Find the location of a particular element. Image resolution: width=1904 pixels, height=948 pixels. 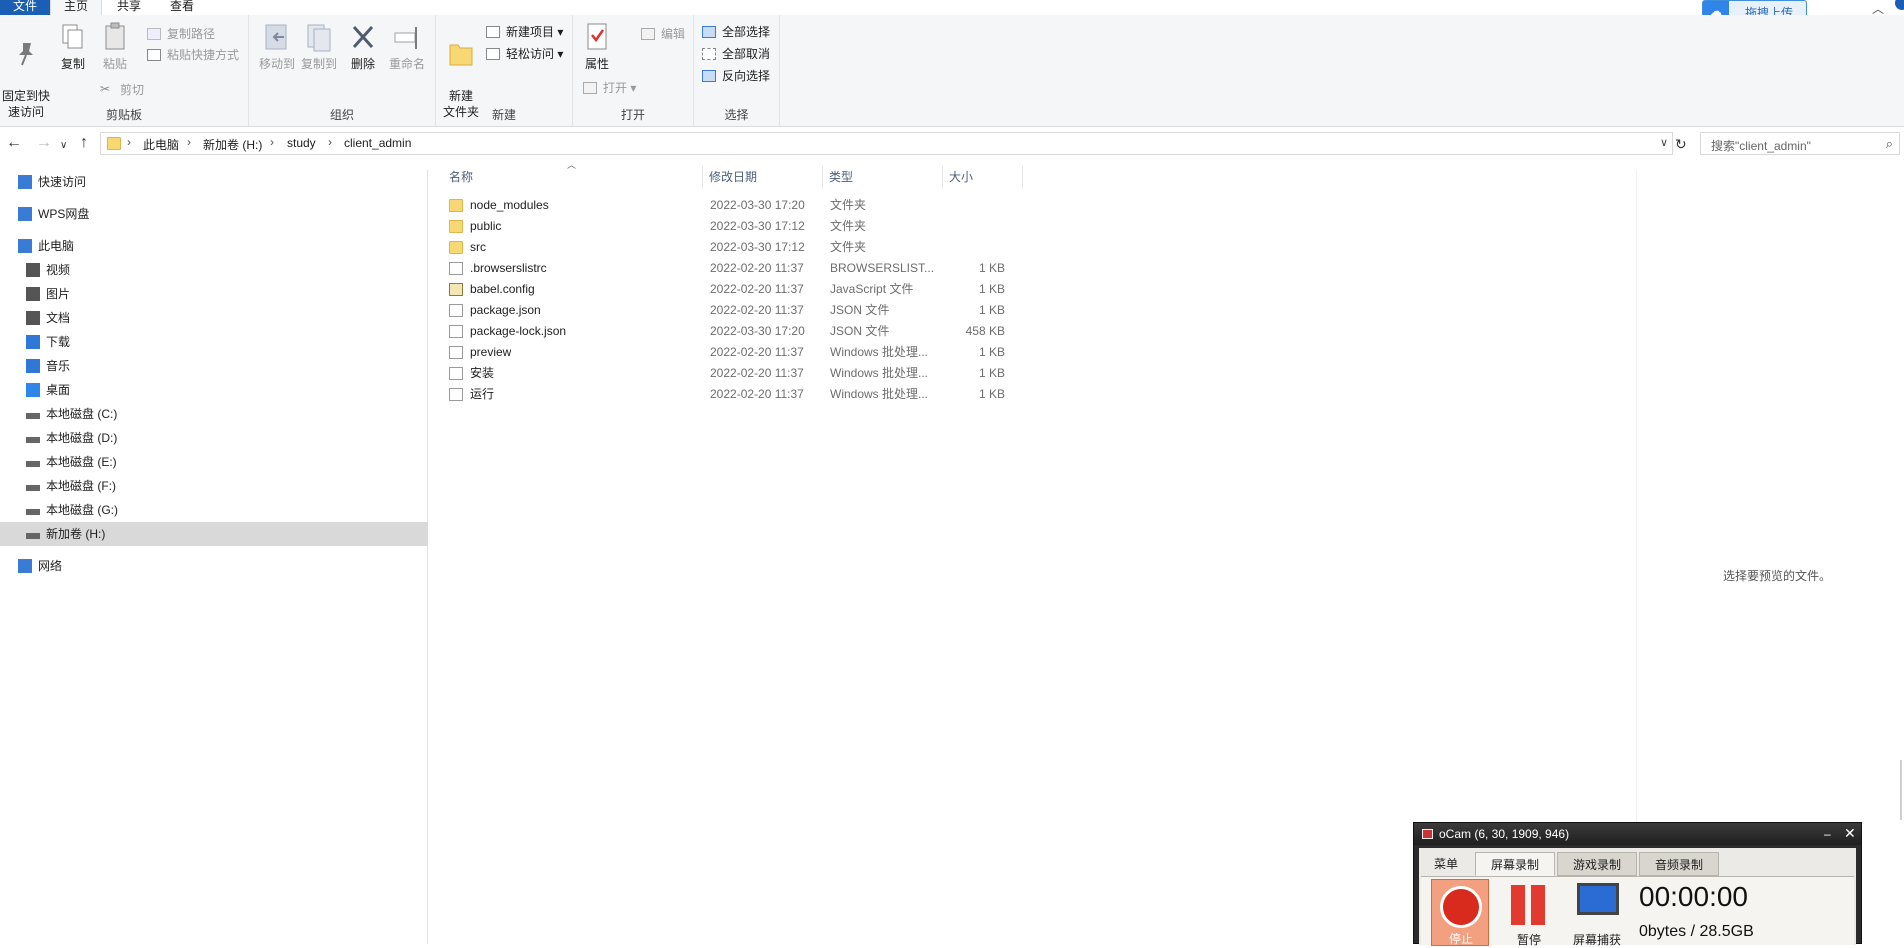

ocam-tab-audio-record: 音频录制 is located at coordinates (1679, 864).